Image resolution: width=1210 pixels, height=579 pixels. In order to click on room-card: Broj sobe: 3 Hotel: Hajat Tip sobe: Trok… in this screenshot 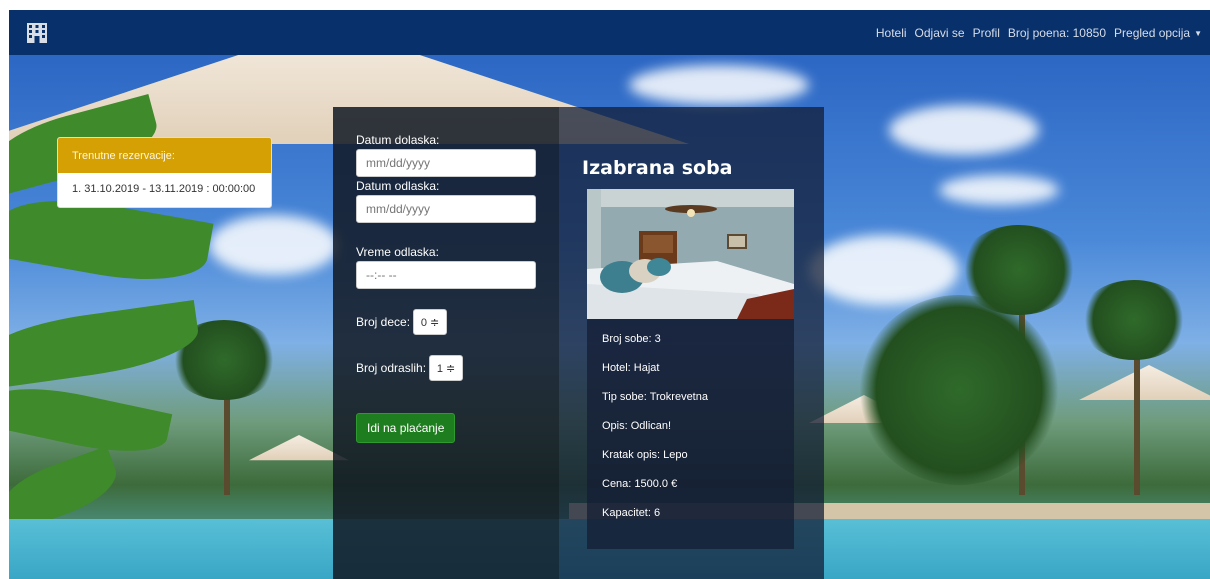, I will do `click(690, 369)`.